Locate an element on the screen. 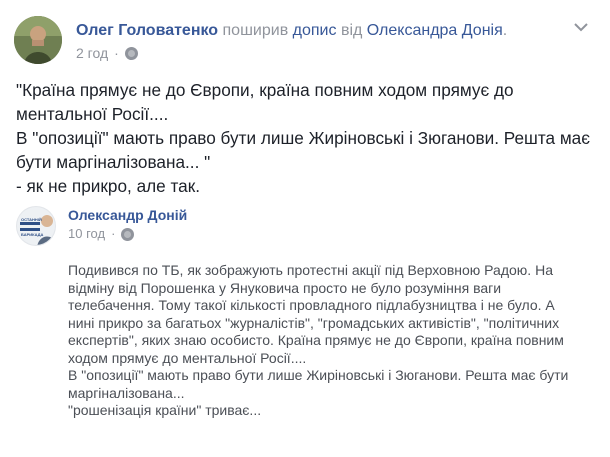  post-text-line: - як не прикро, але так. is located at coordinates (108, 186).